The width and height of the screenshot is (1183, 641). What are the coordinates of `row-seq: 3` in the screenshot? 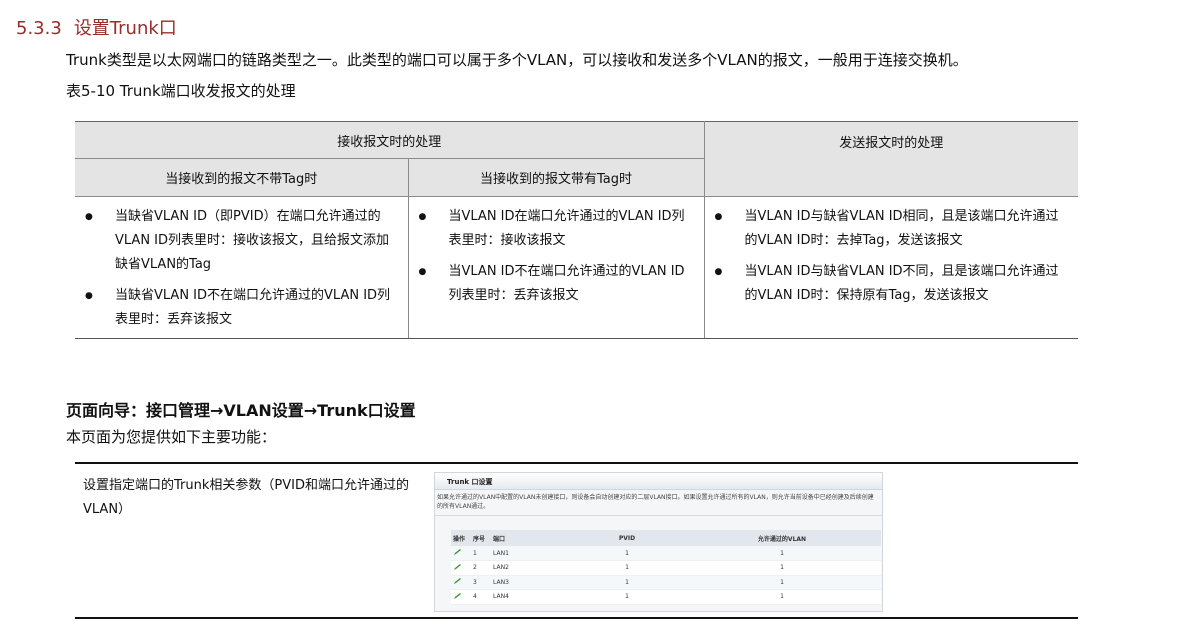 It's located at (481, 582).